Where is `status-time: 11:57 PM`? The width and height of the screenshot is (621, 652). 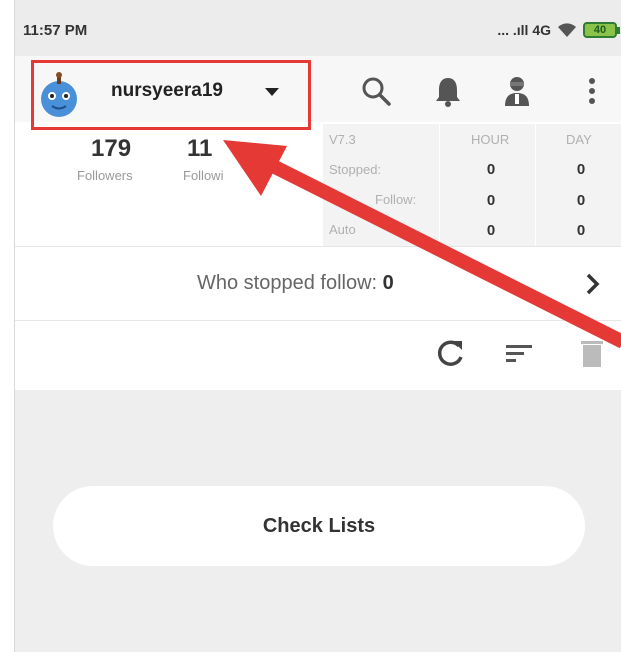
status-time: 11:57 PM is located at coordinates (55, 30).